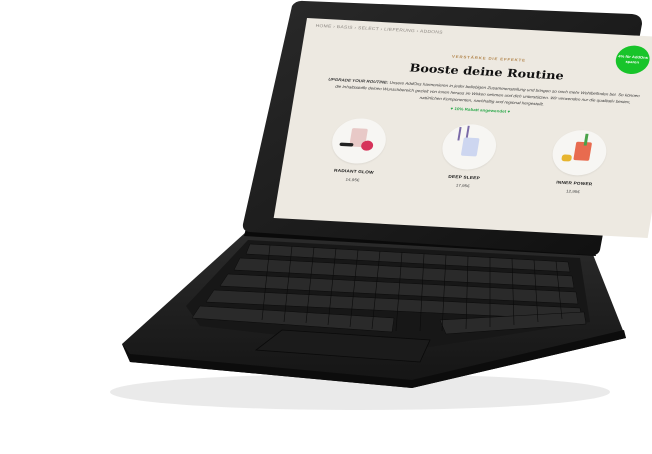 The width and height of the screenshot is (652, 454). What do you see at coordinates (367, 145) in the screenshot?
I see `dragonfruit-icon` at bounding box center [367, 145].